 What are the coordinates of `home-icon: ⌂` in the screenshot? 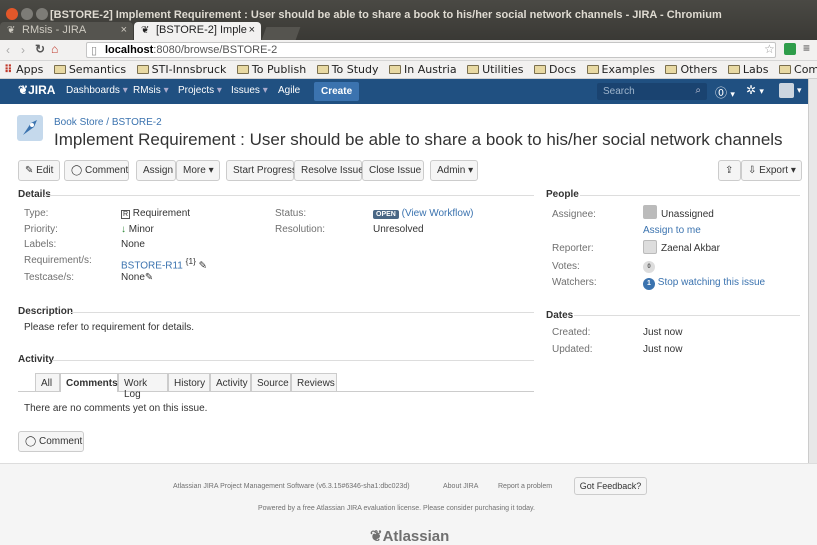 It's located at (54, 49).